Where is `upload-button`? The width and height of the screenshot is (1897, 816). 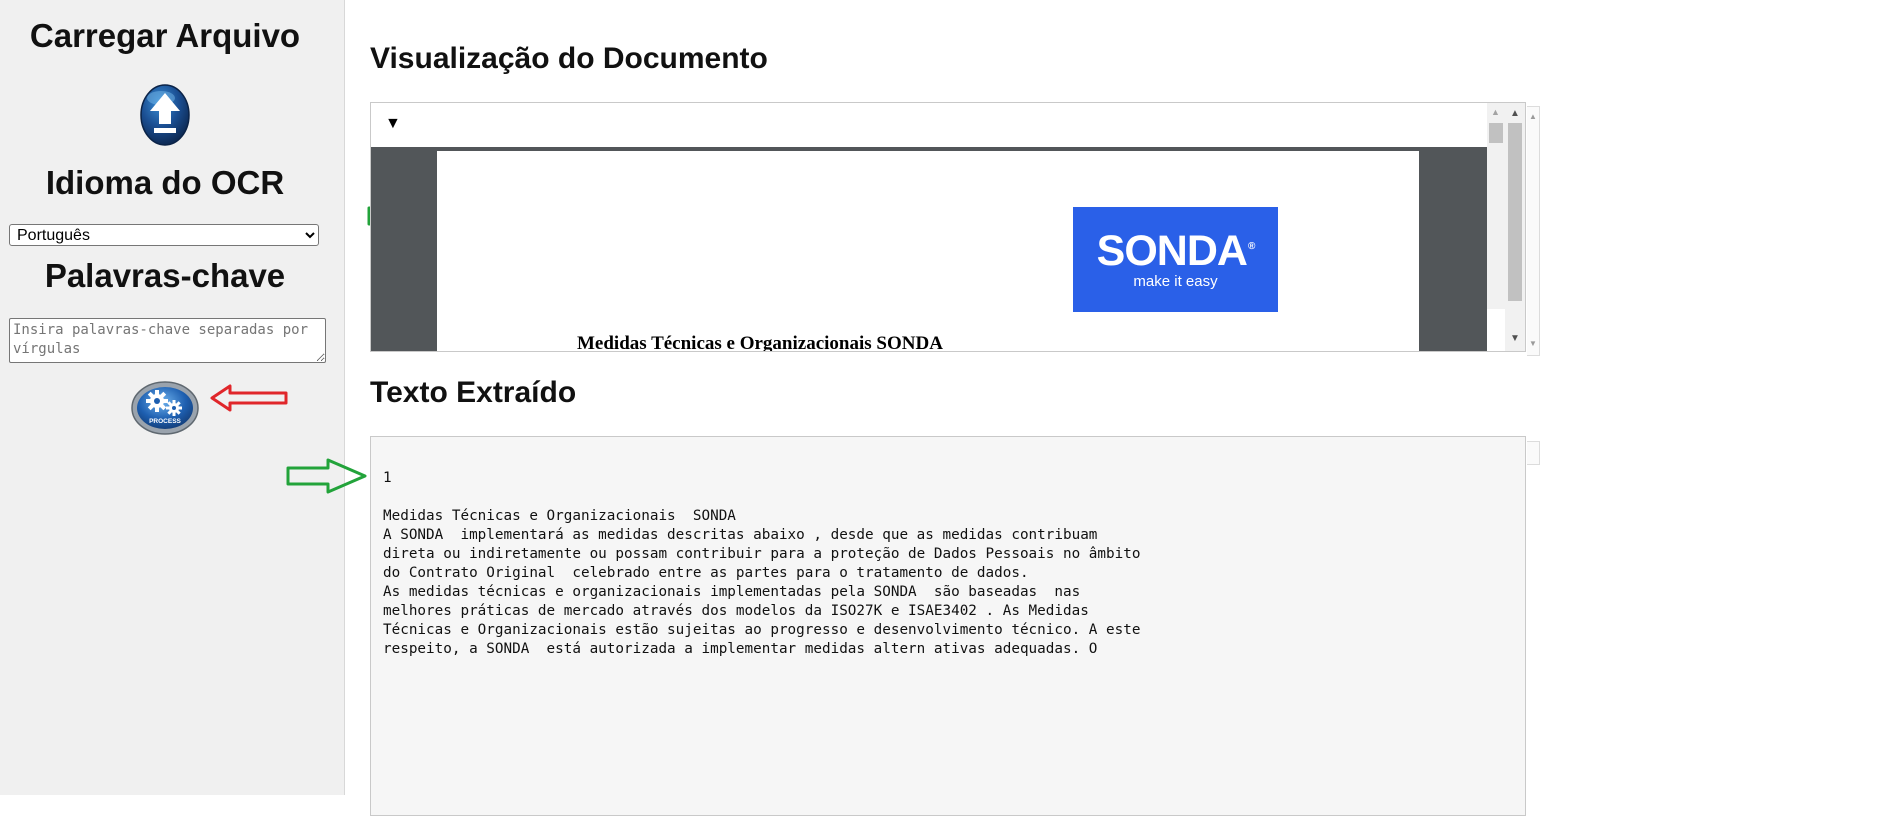
upload-button is located at coordinates (165, 115).